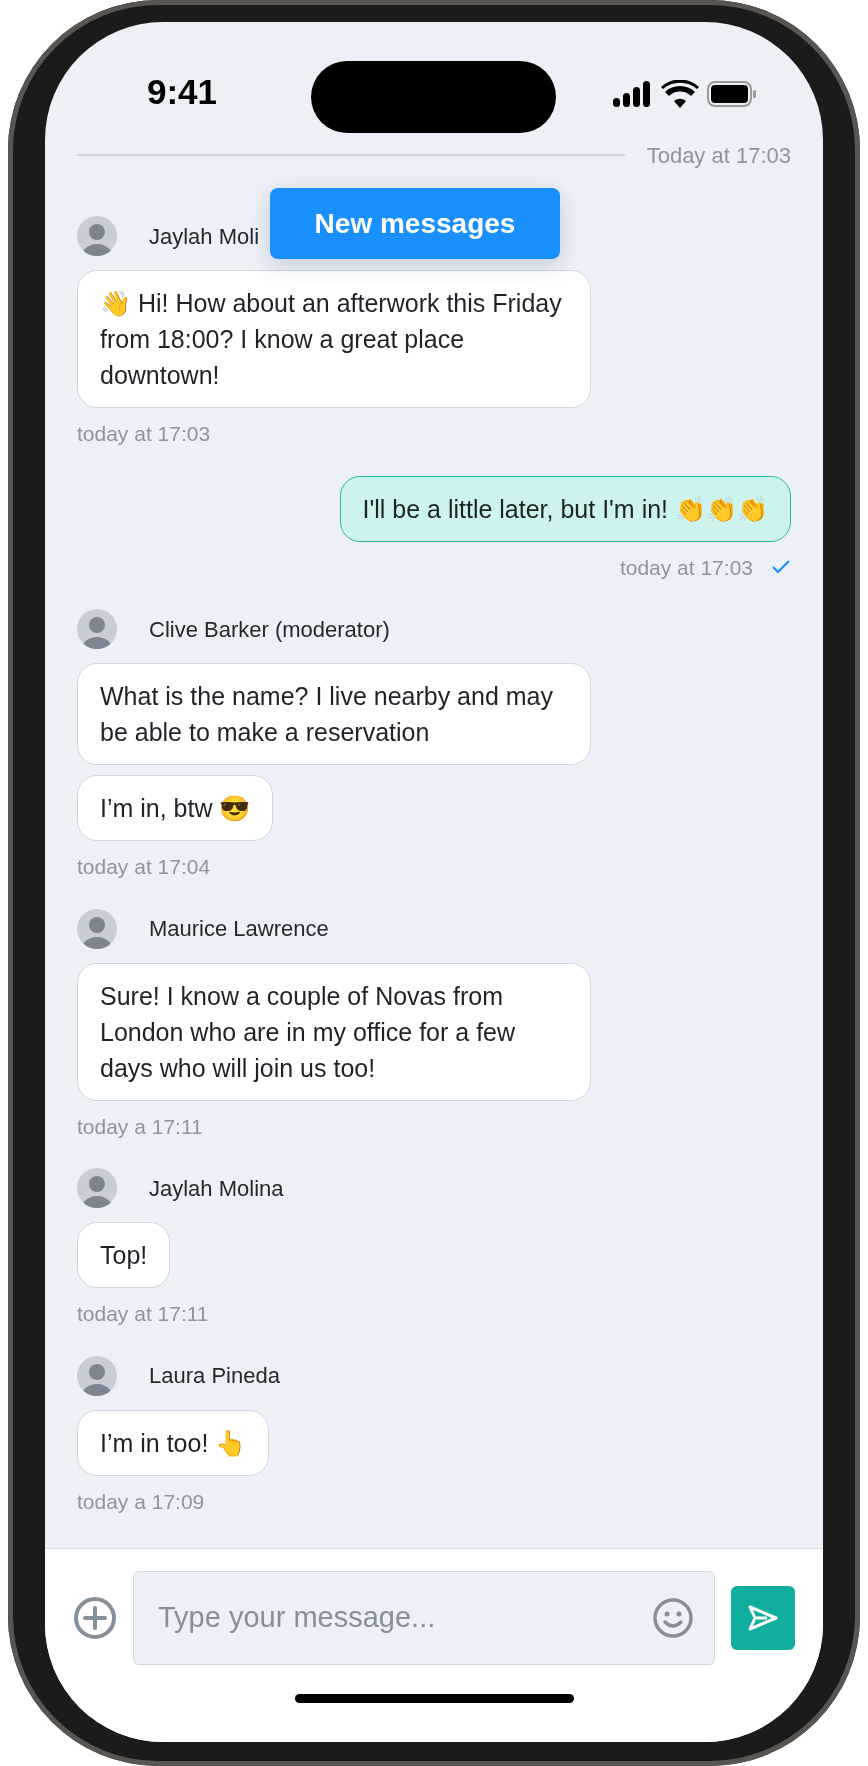  What do you see at coordinates (216, 1188) in the screenshot?
I see `sender-name: Jaylah Molina` at bounding box center [216, 1188].